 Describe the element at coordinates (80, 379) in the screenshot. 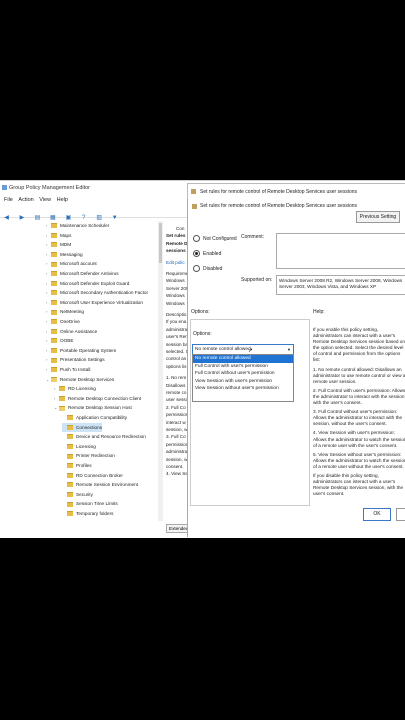

I see `tree-item: ⌄ Remote Desktop Services` at that location.